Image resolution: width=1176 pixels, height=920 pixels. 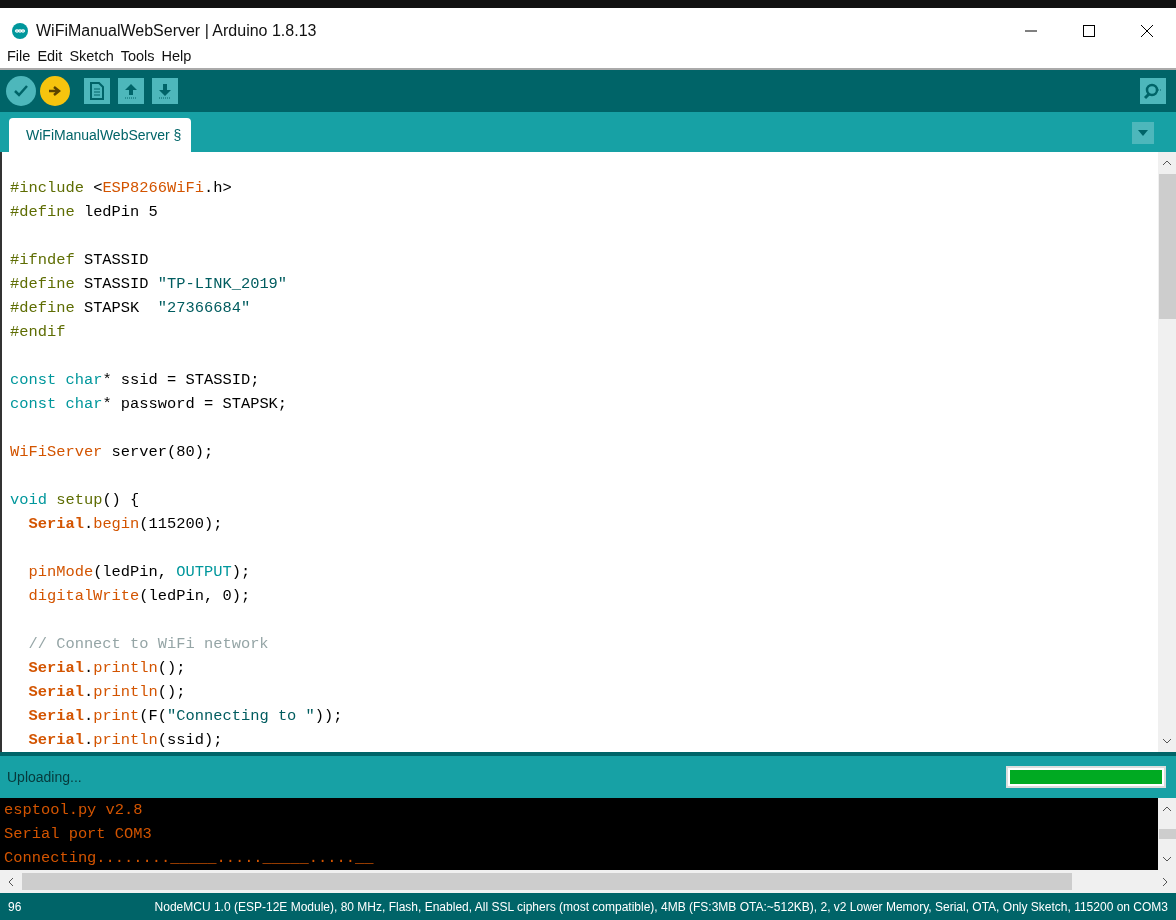 What do you see at coordinates (1167, 452) in the screenshot?
I see `vertical-scrollbar` at bounding box center [1167, 452].